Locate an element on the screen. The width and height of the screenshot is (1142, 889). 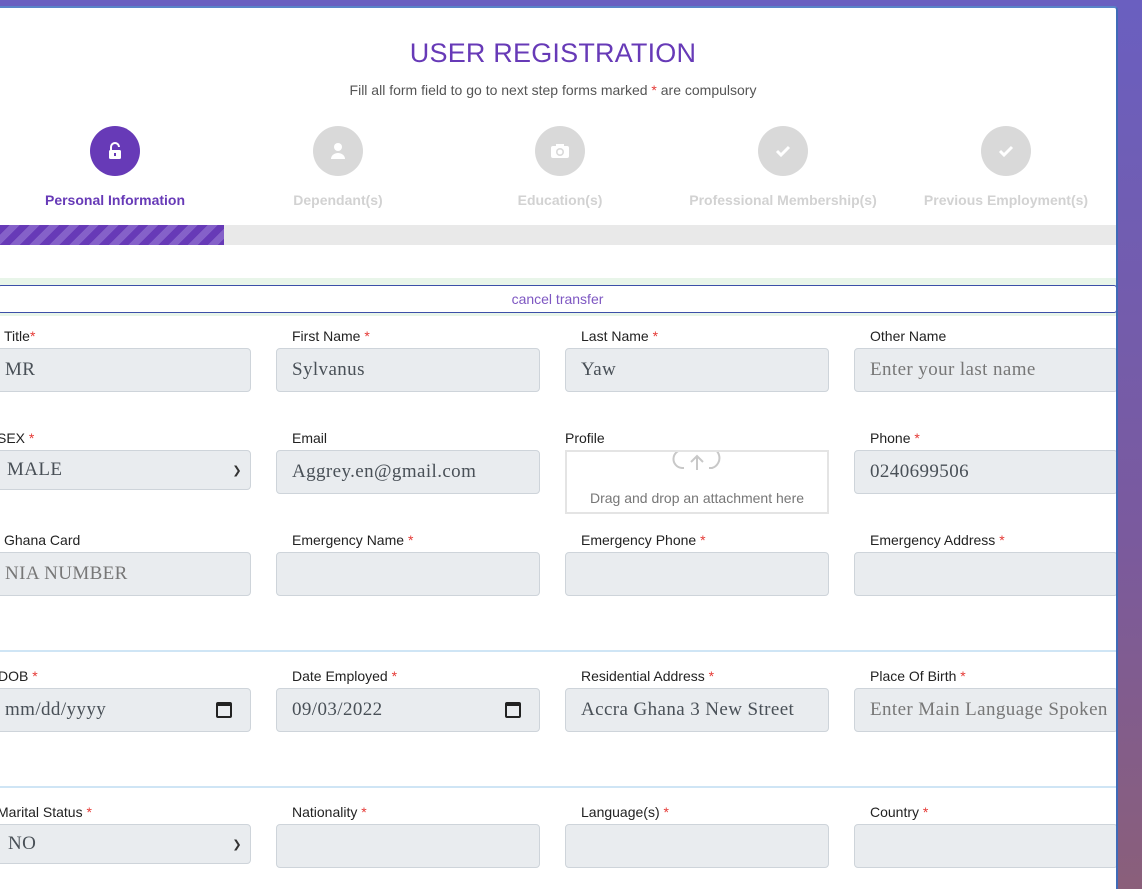
step-educations: Education(s) is located at coordinates (560, 167).